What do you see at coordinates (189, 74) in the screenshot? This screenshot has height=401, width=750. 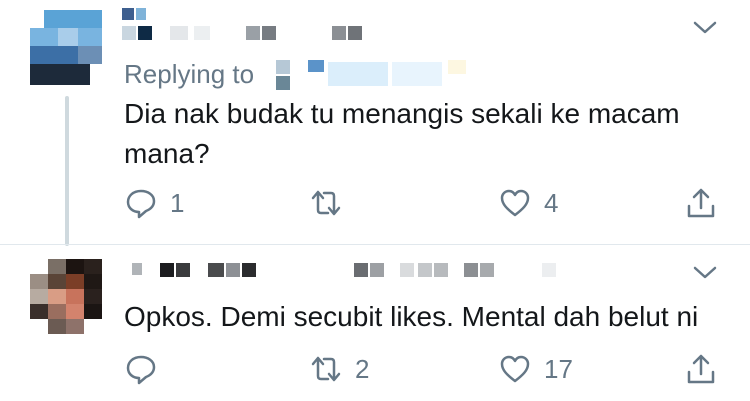 I see `replying-to-label: Replying to` at bounding box center [189, 74].